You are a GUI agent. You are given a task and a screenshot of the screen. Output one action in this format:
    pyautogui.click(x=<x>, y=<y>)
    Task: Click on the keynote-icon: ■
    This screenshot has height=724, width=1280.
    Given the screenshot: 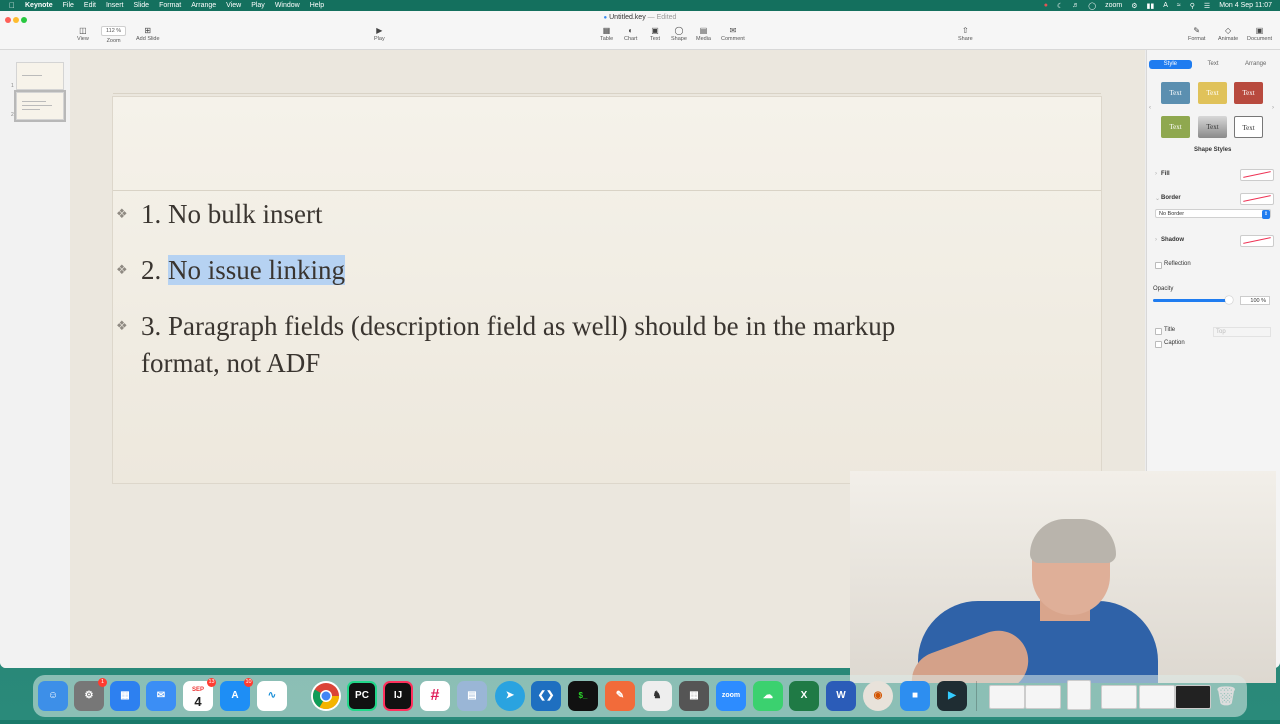 What is the action you would take?
    pyautogui.click(x=915, y=696)
    